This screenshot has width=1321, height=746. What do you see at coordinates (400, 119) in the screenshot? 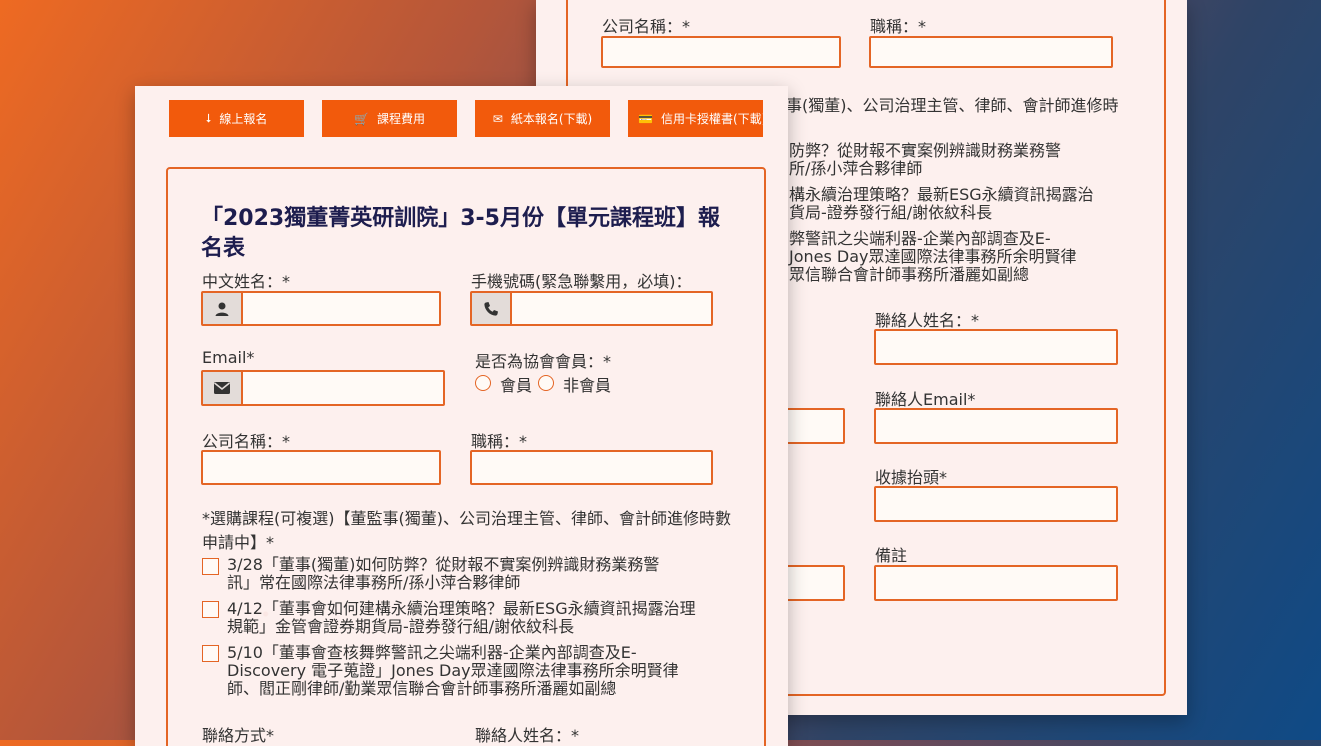
I see `tab-label: 課程費用` at bounding box center [400, 119].